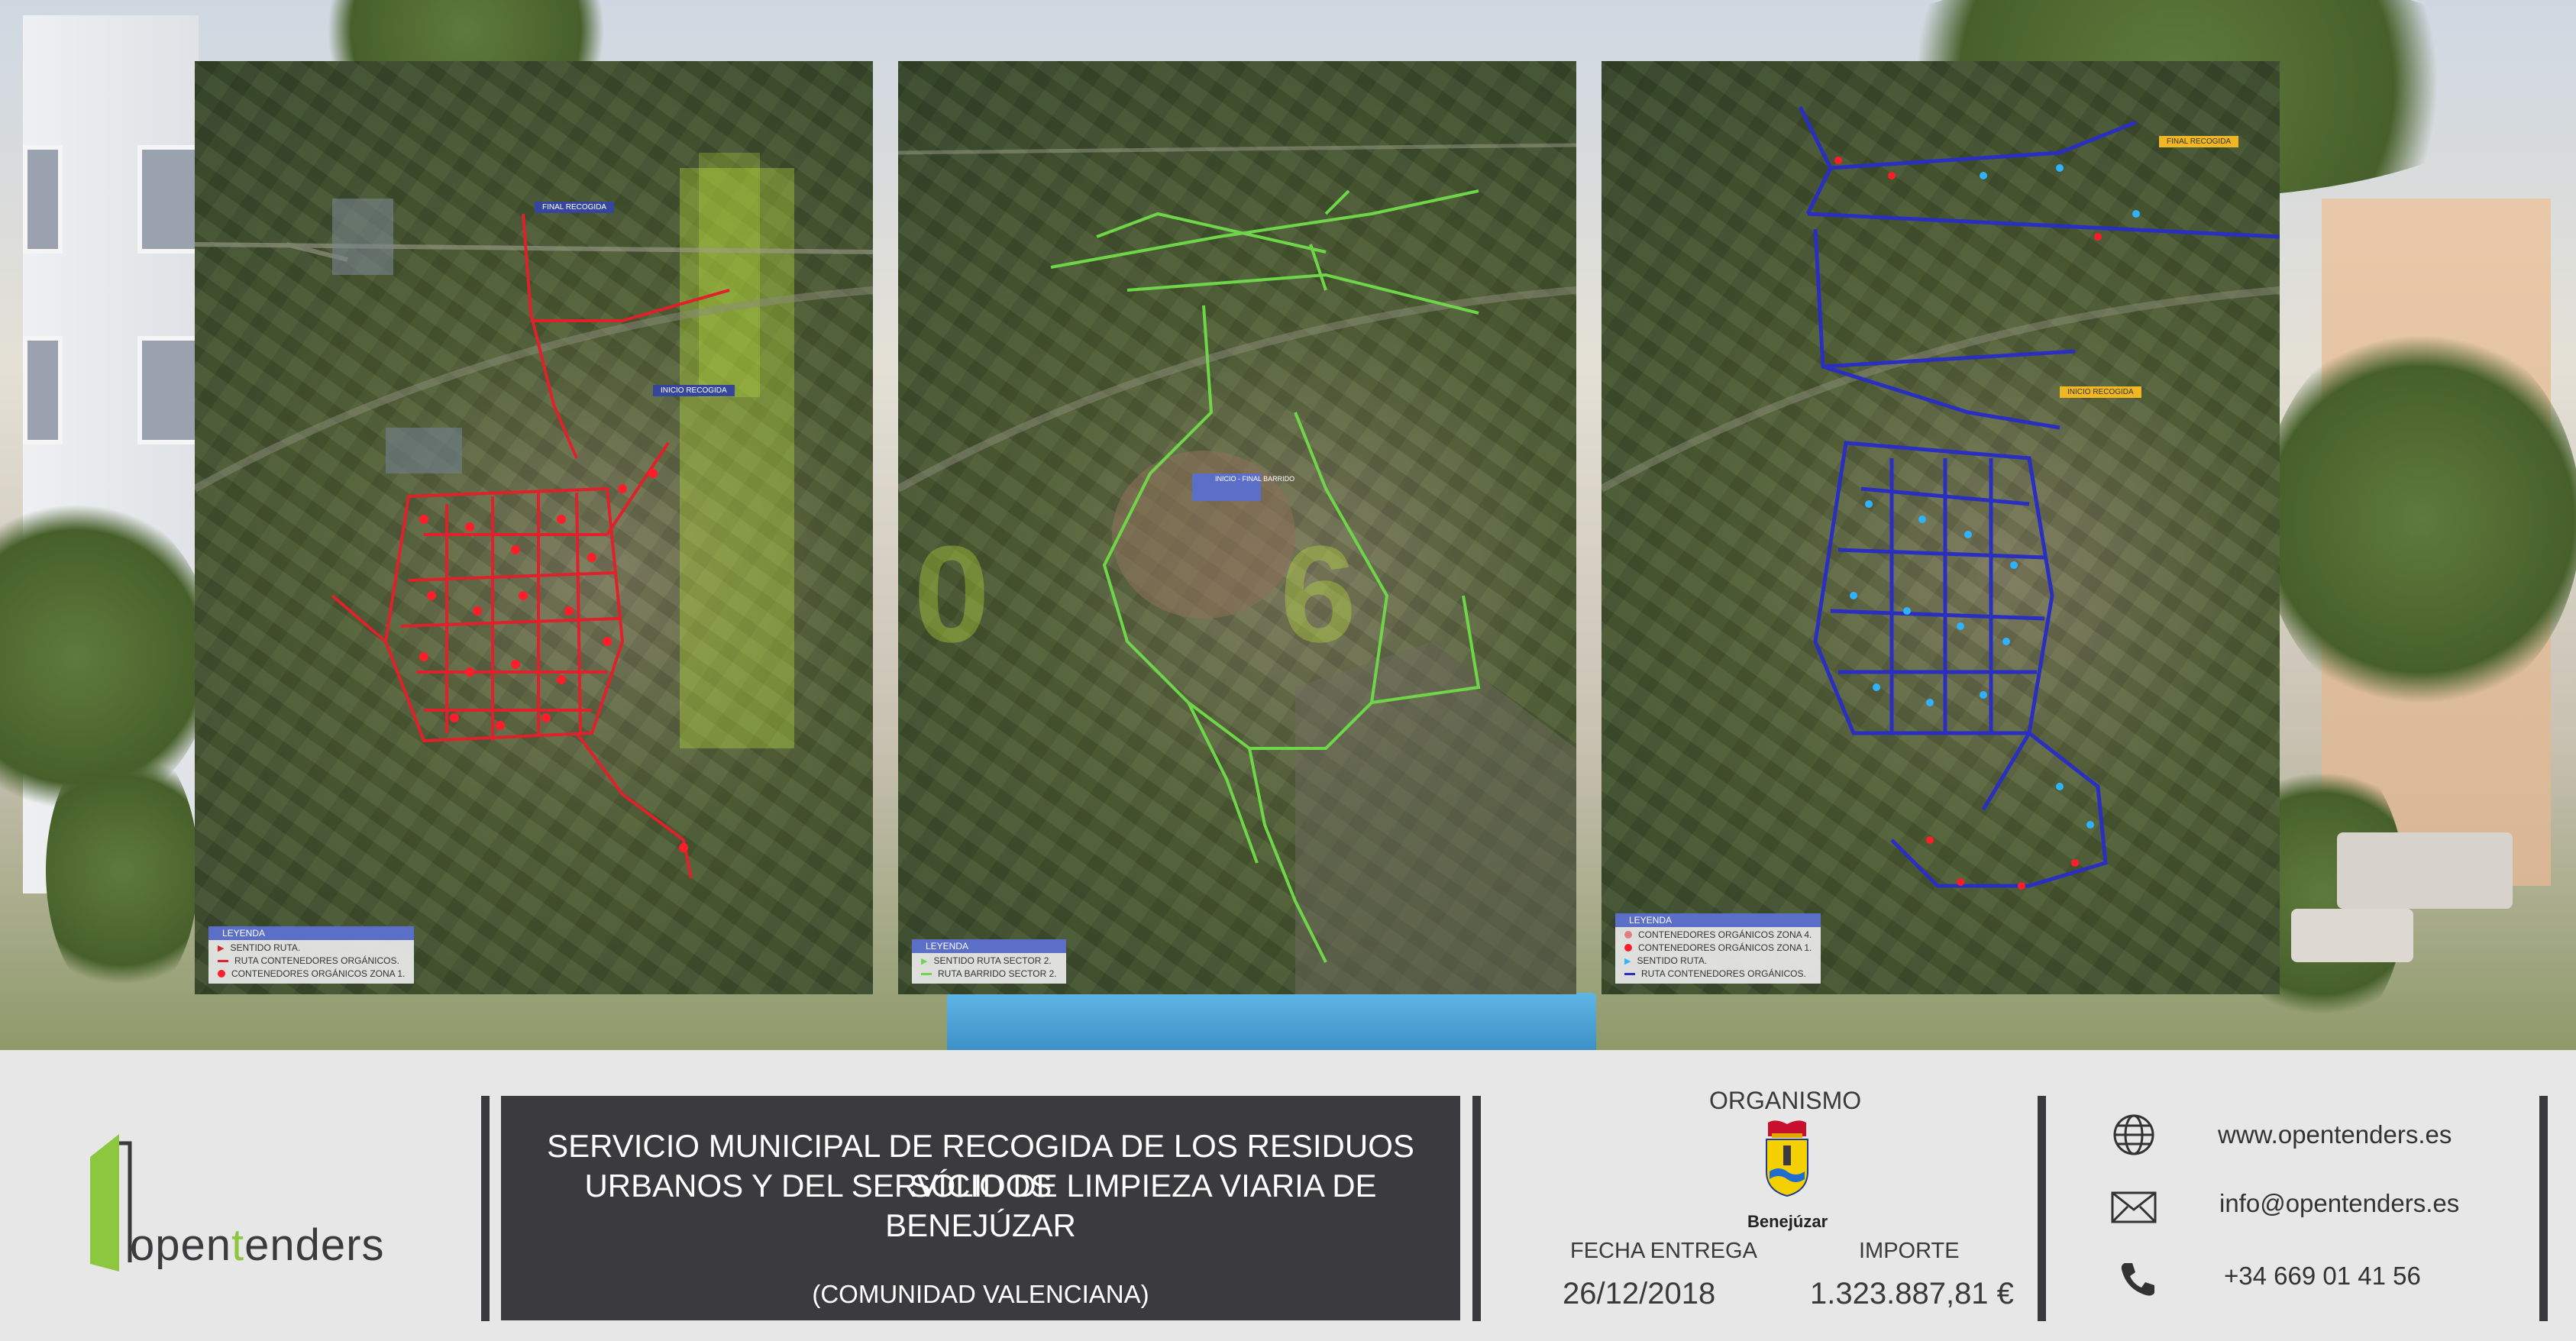  What do you see at coordinates (1718, 933) in the screenshot?
I see `legend-item: CONTENEDORES ORGÁNICOS ZONA 4.` at bounding box center [1718, 933].